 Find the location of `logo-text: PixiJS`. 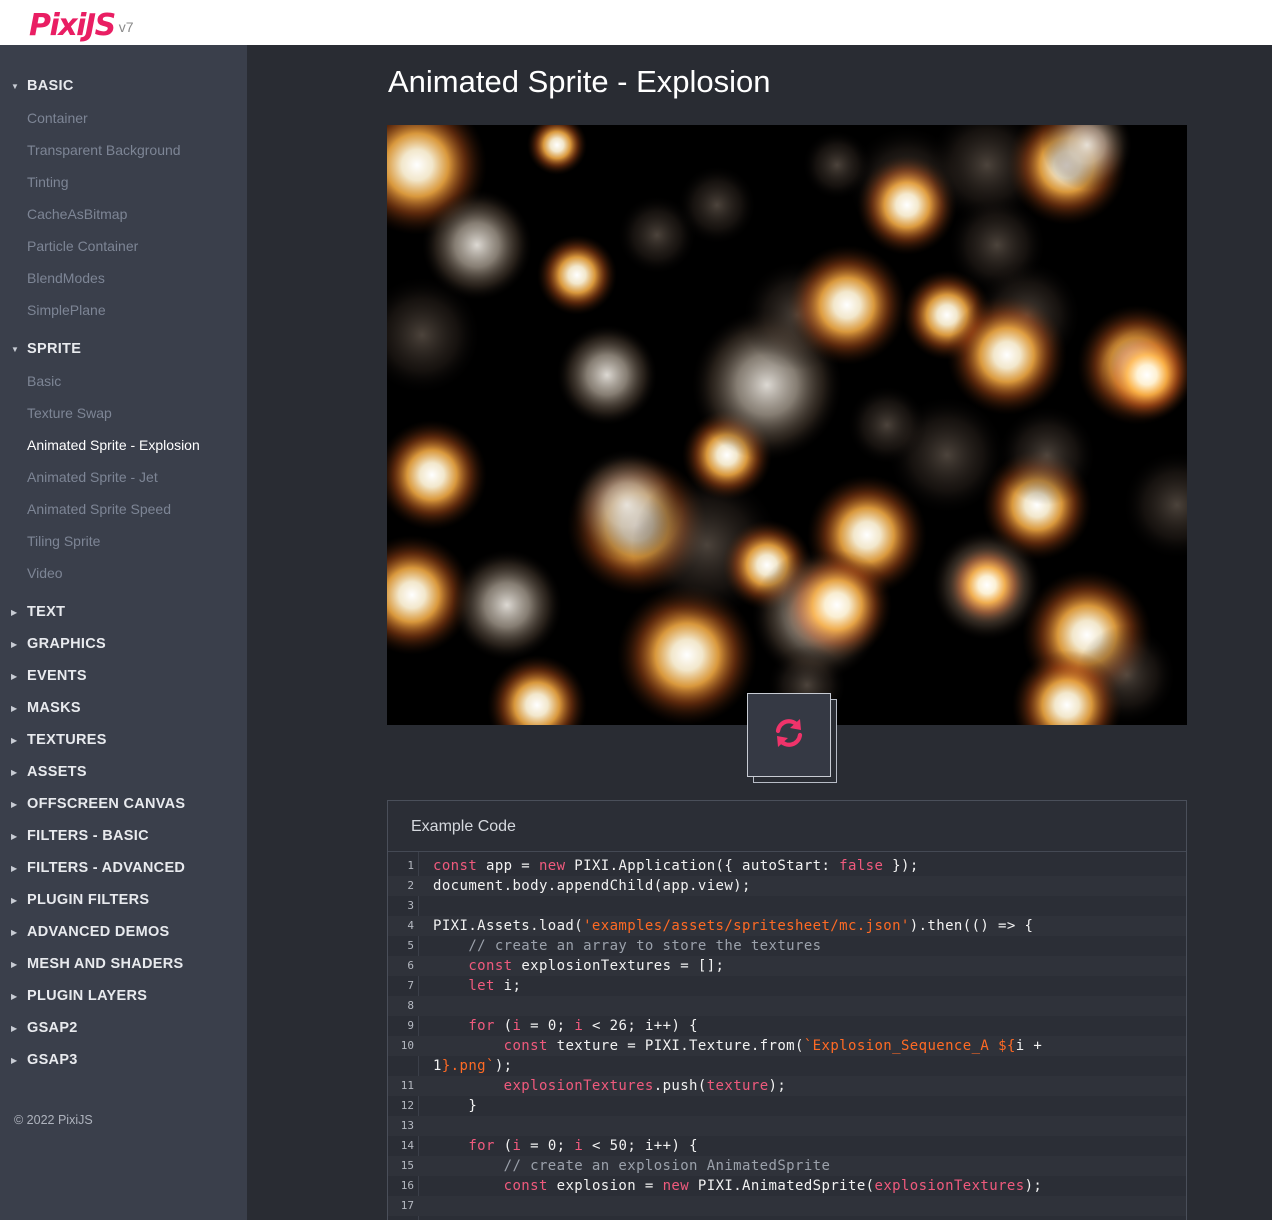

logo-text: PixiJS is located at coordinates (72, 25).